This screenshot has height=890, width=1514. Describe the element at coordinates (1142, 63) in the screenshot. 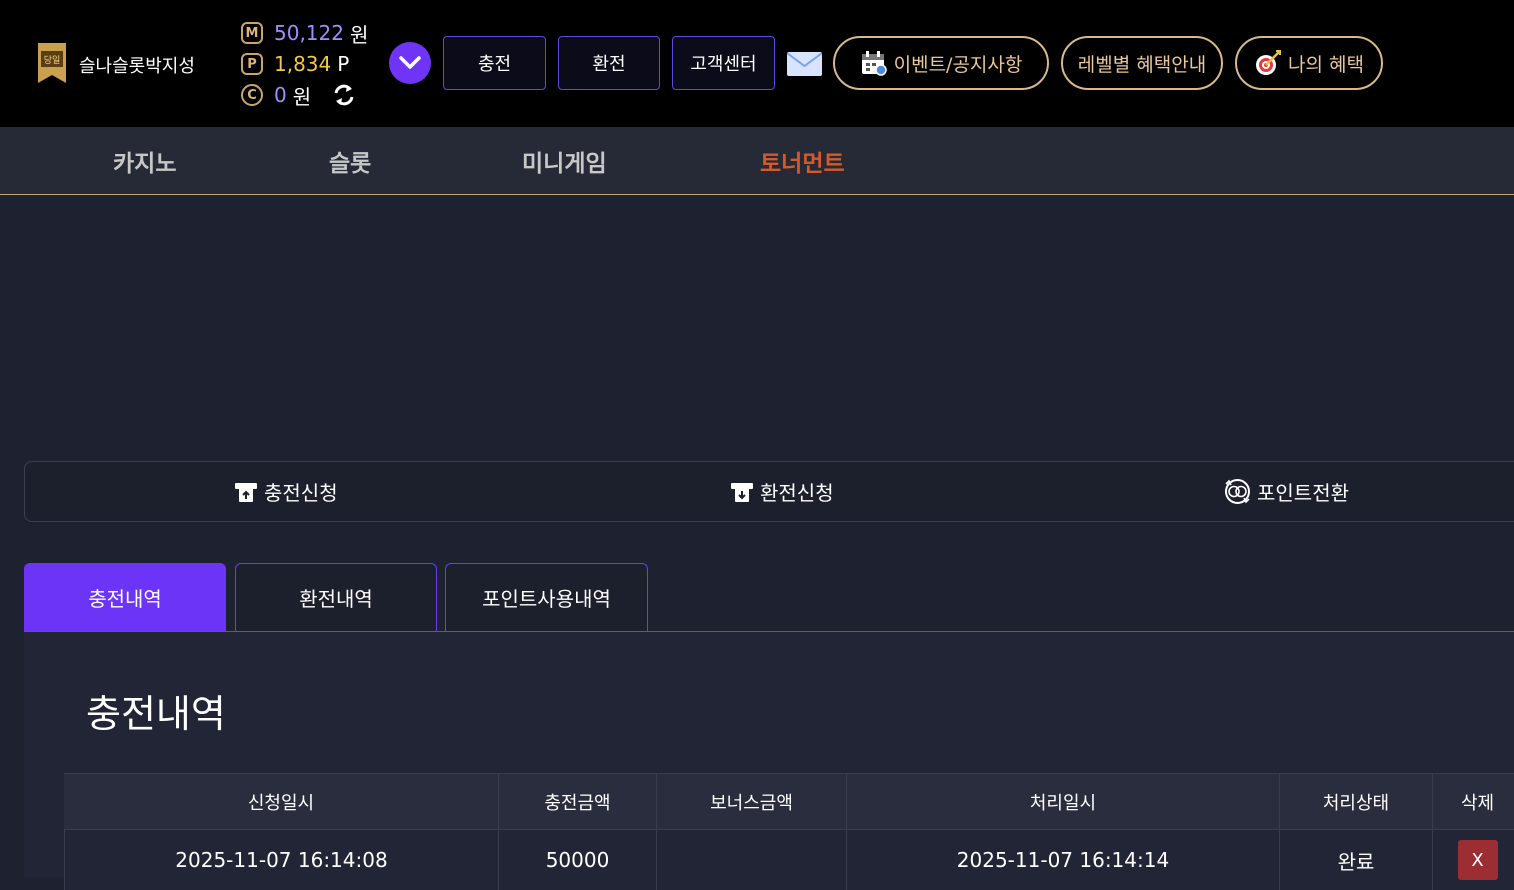

I see `level-benefits-button: 레벨별 혜택안내` at that location.